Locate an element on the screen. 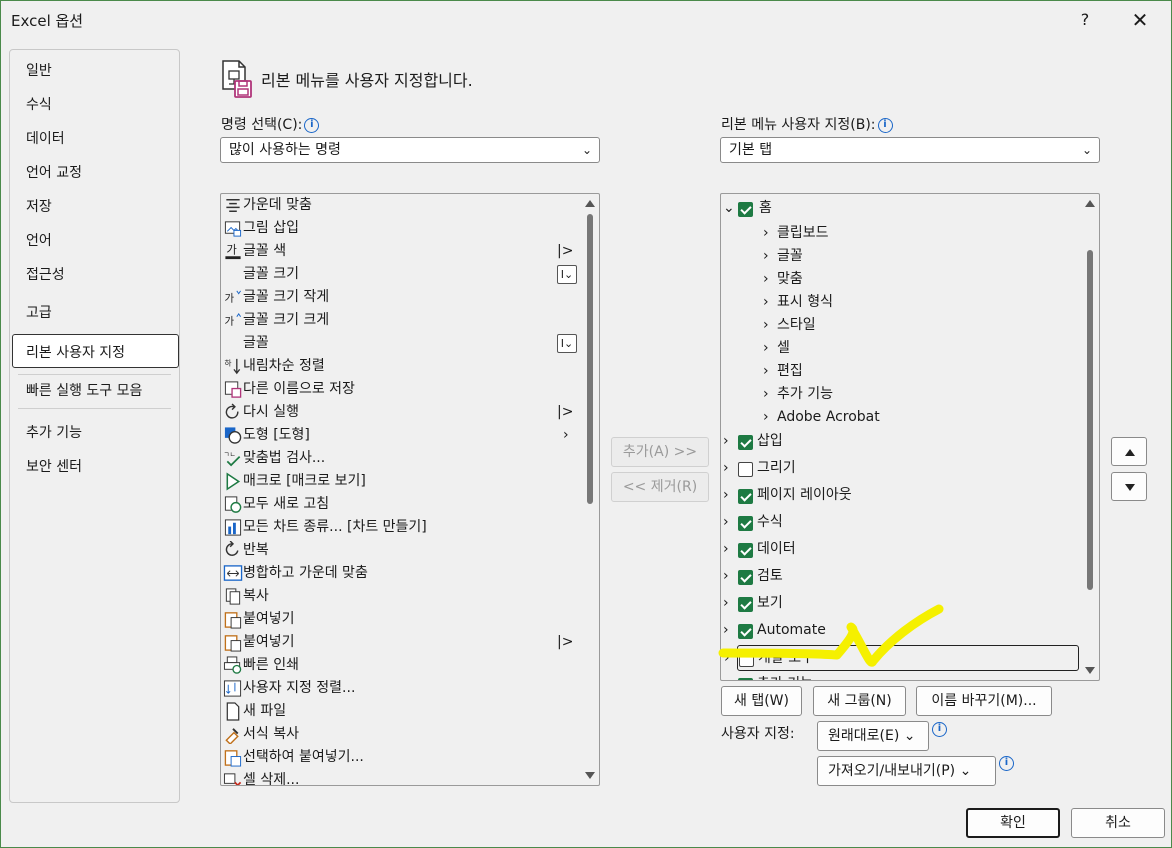  chevron-down-icon: ⌄ is located at coordinates (729, 208).